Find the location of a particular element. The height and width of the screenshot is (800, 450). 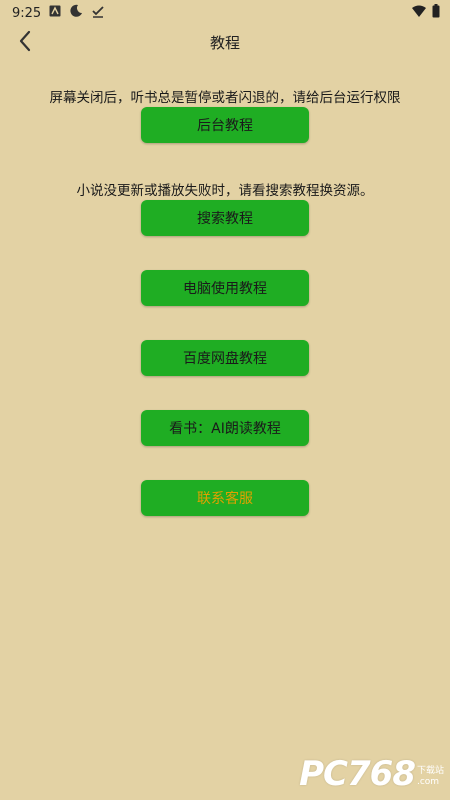

status-right is located at coordinates (426, 13).